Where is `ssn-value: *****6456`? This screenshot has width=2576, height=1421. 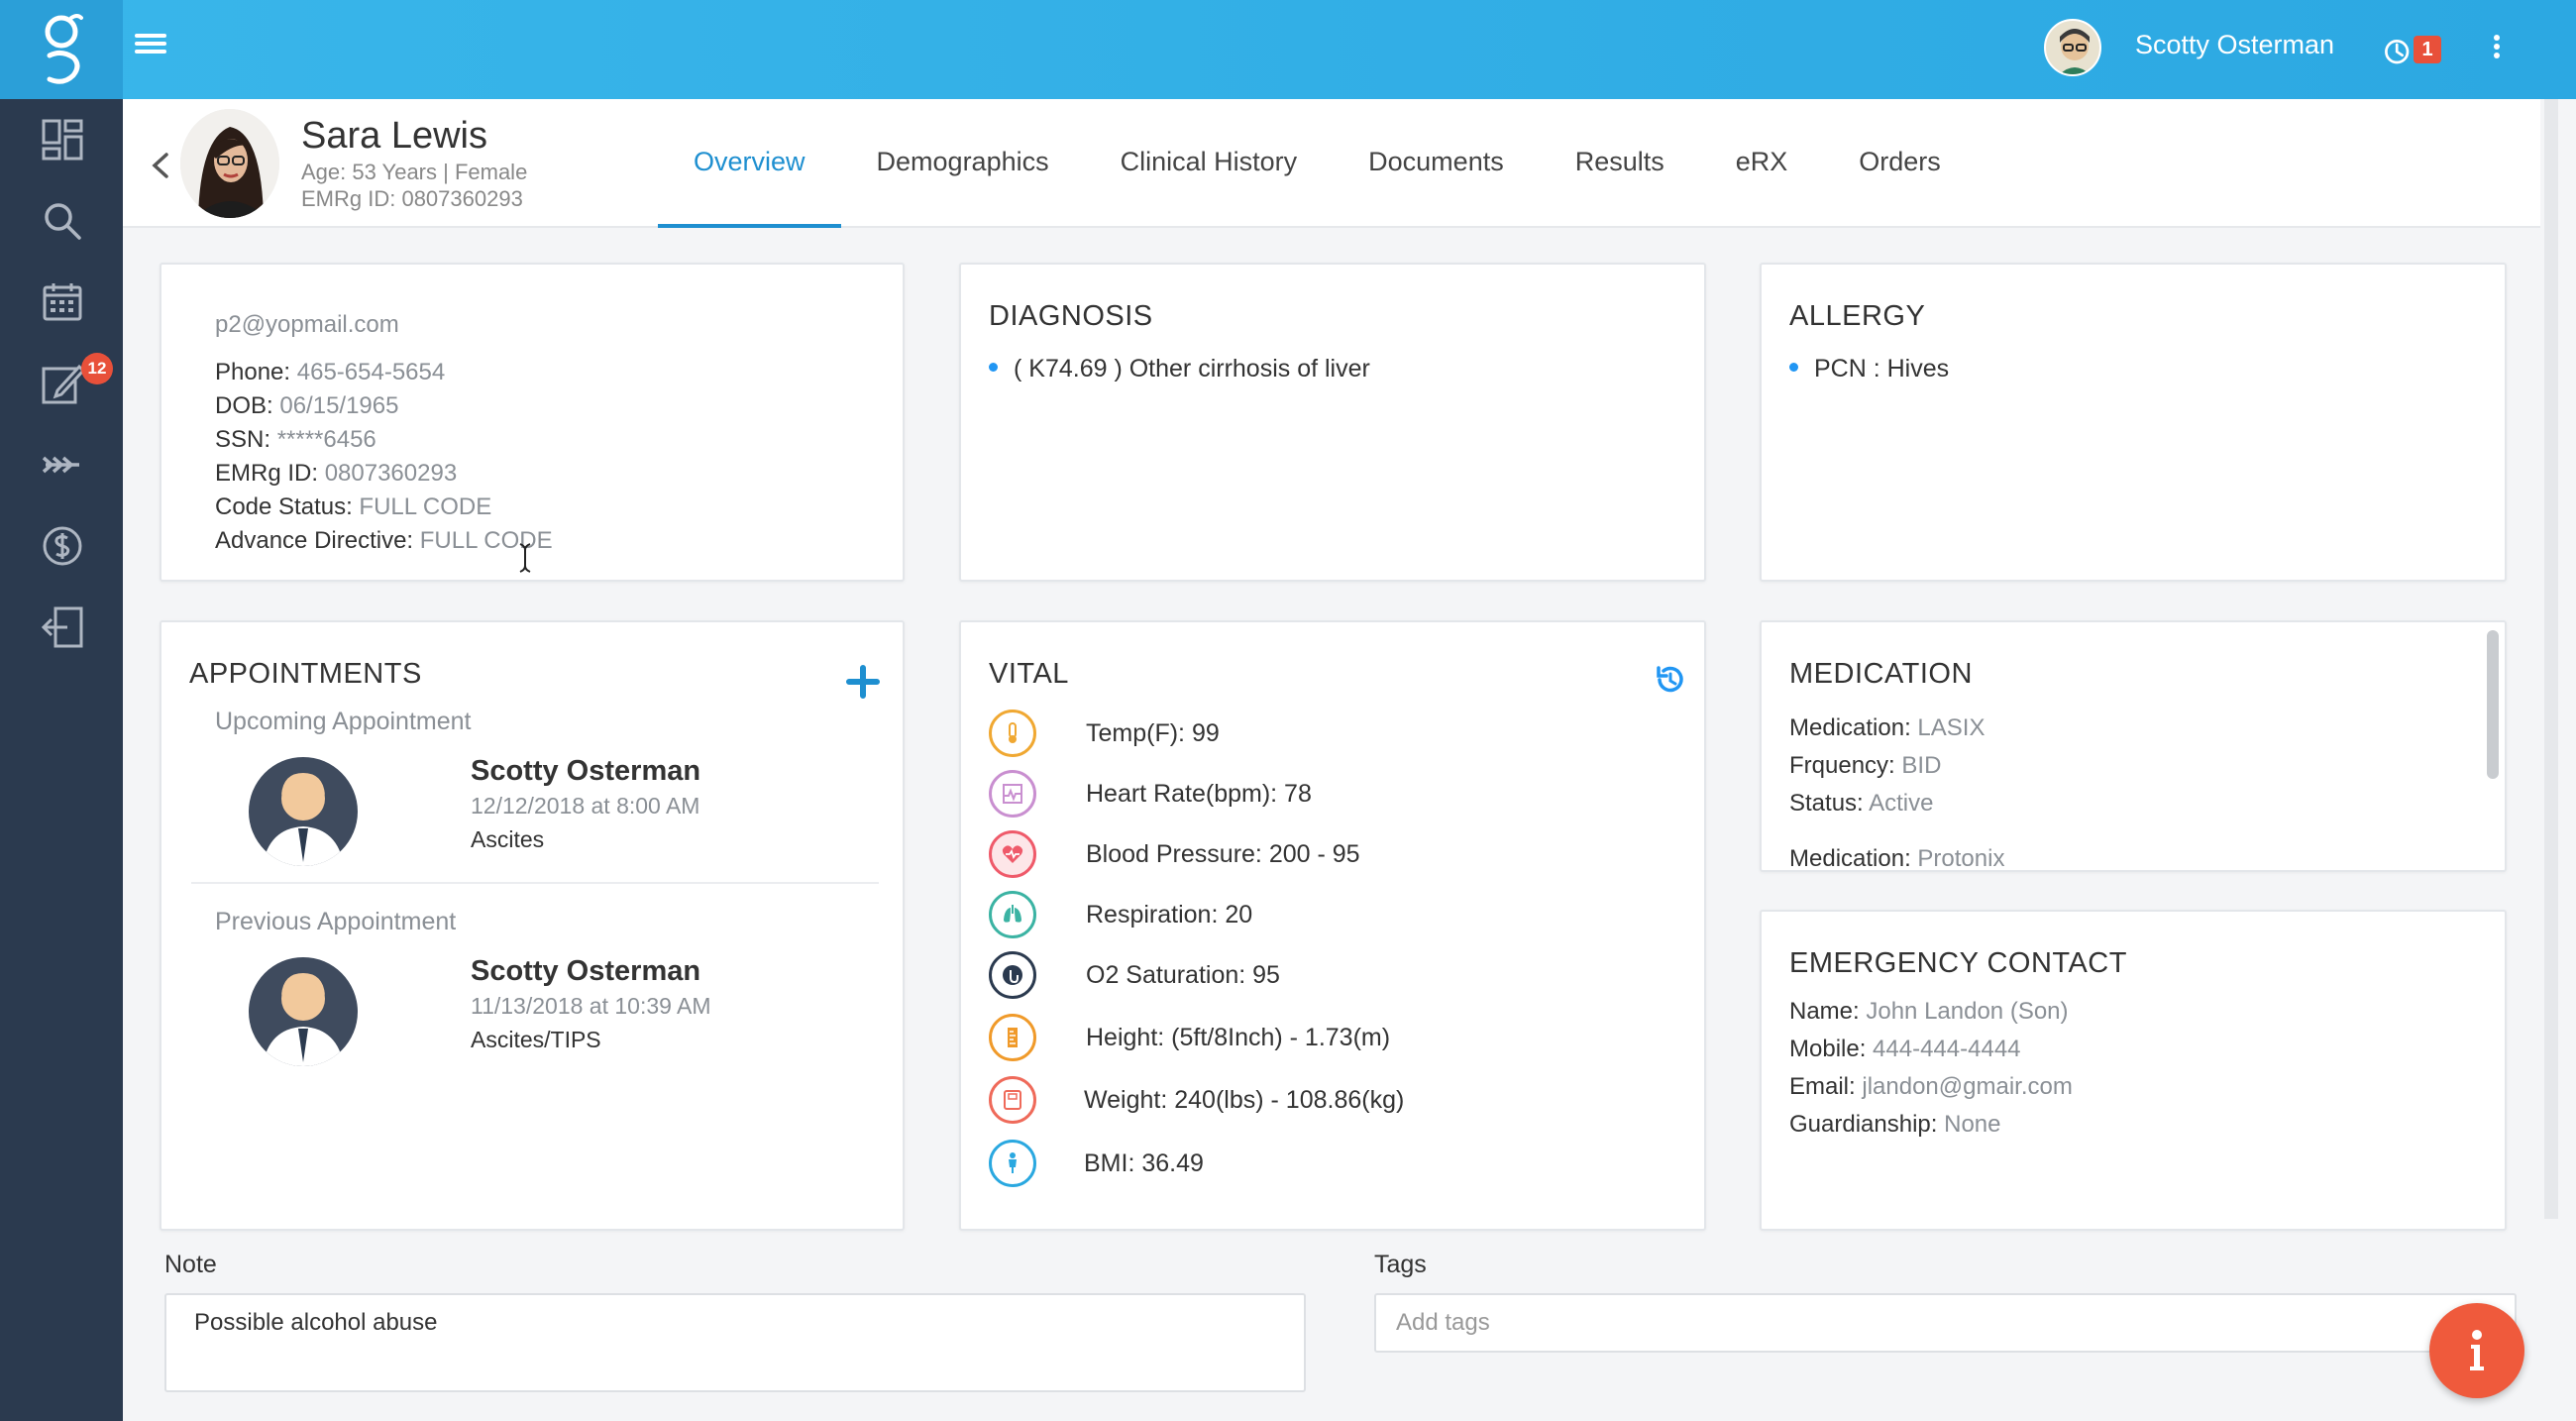 ssn-value: *****6456 is located at coordinates (326, 439).